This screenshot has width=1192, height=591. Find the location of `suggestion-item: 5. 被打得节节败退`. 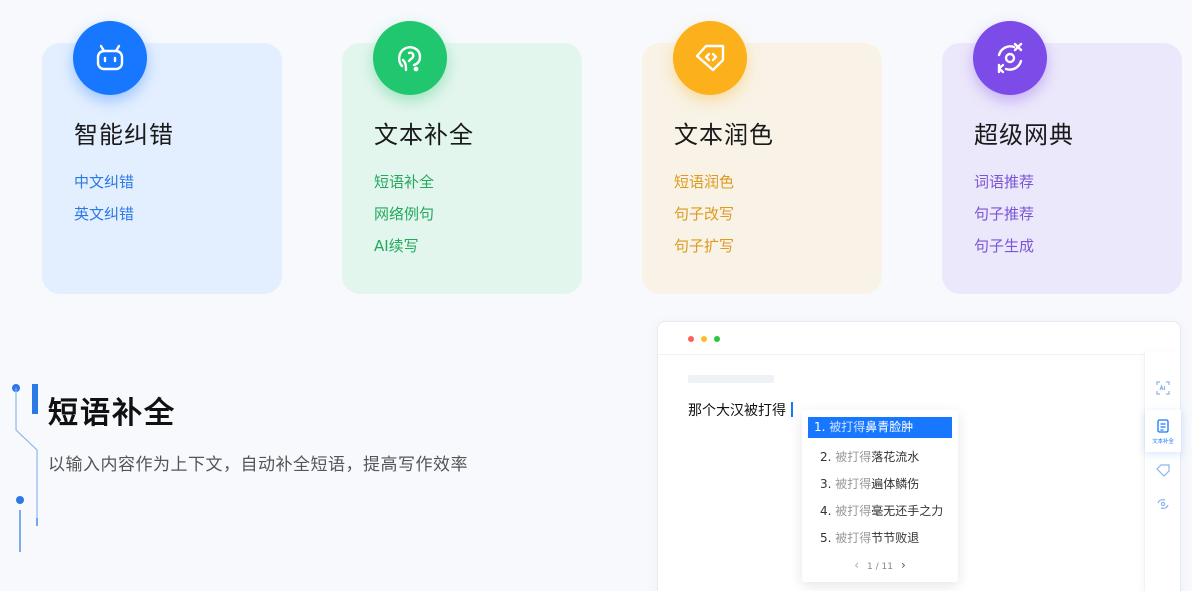

suggestion-item: 5. 被打得节节败退 is located at coordinates (880, 538).